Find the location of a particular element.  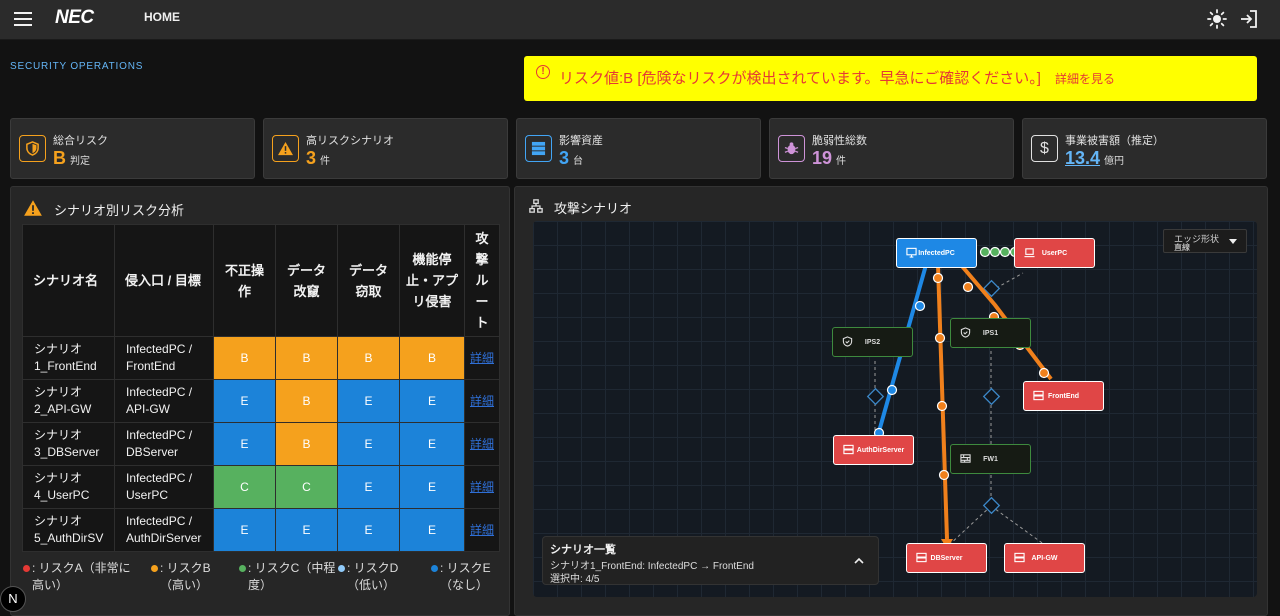

node-api-gw: API-GW is located at coordinates (1044, 558).